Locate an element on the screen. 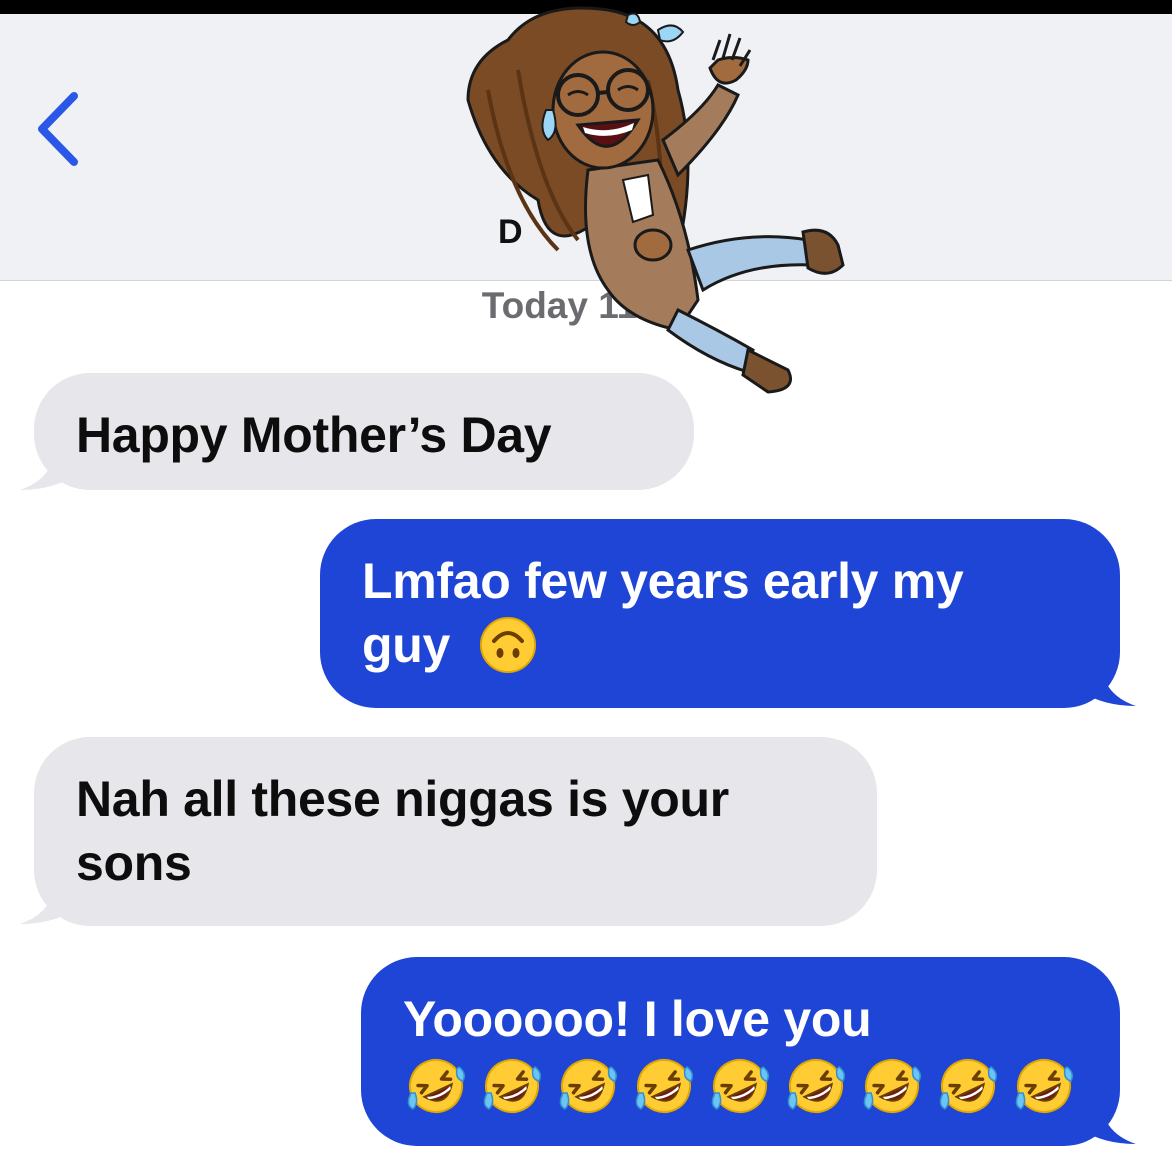 The image size is (1172, 1170). bitmoji-avatar is located at coordinates (663, 200).